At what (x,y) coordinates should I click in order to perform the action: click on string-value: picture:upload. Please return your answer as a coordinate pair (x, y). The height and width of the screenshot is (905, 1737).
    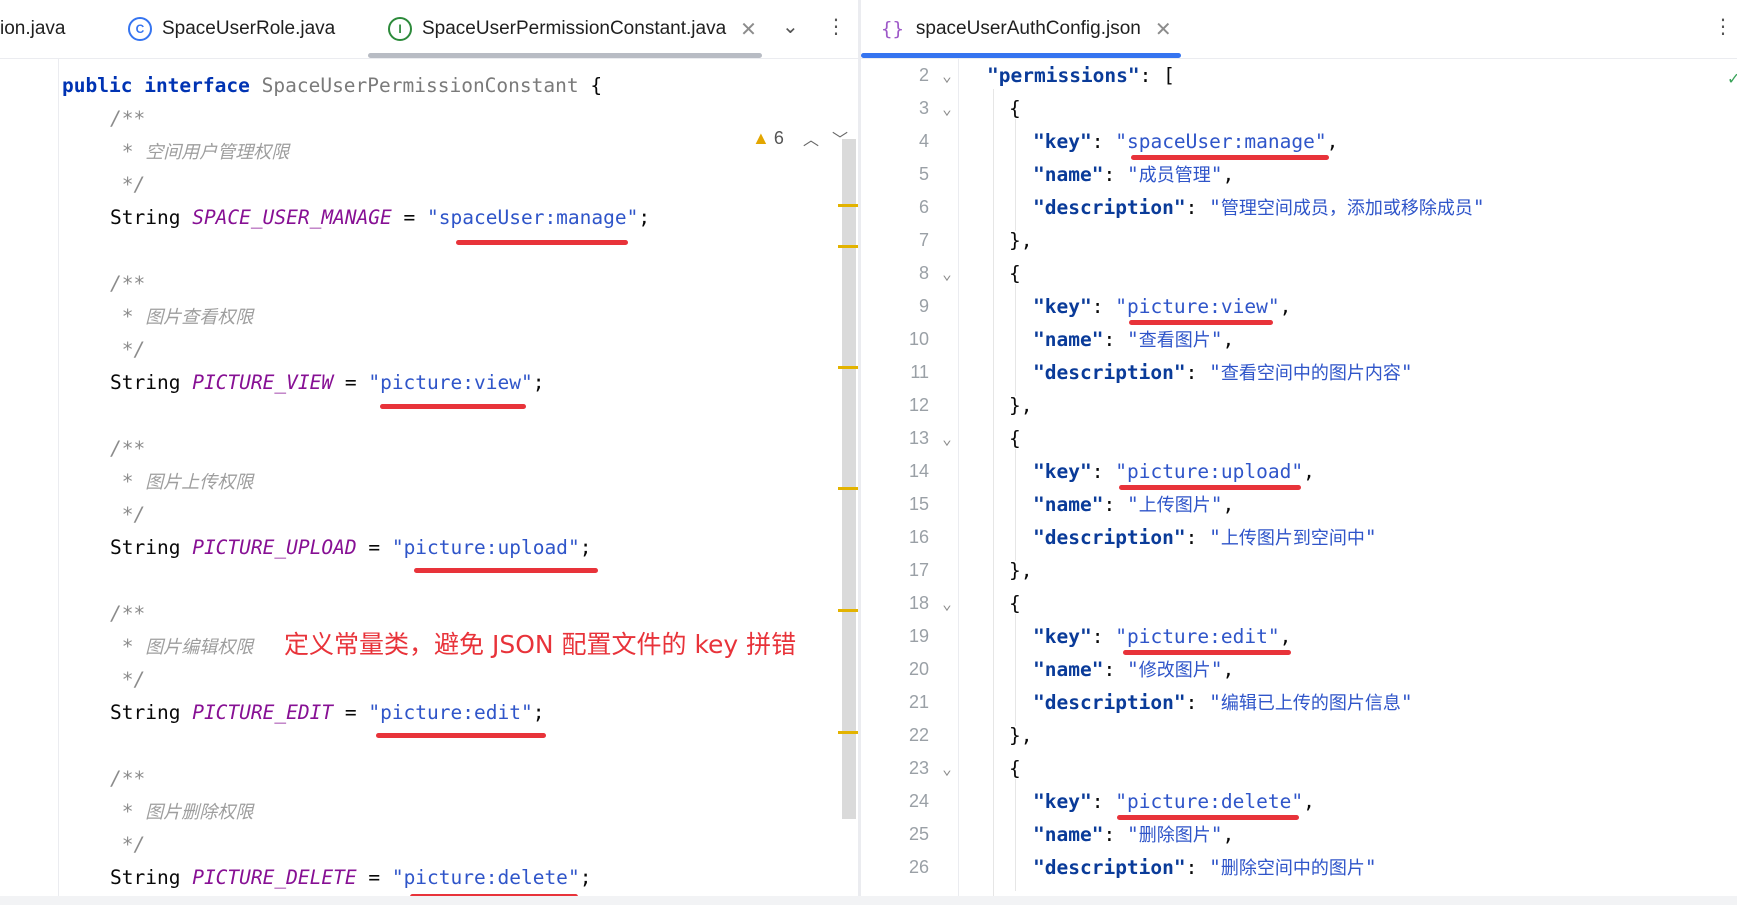
    Looking at the image, I should click on (485, 547).